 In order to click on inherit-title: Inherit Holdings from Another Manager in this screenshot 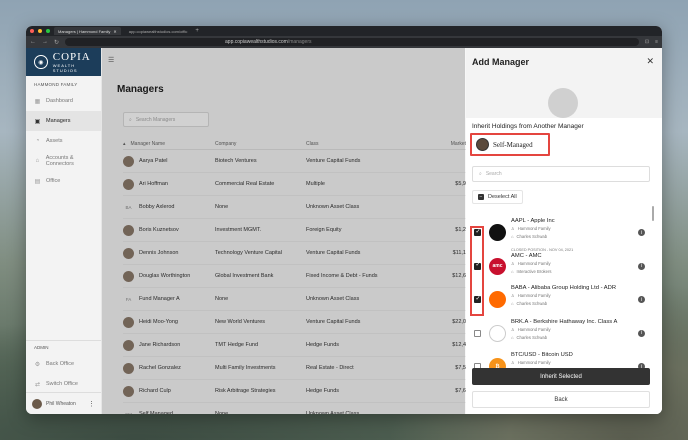, I will do `click(528, 126)`.